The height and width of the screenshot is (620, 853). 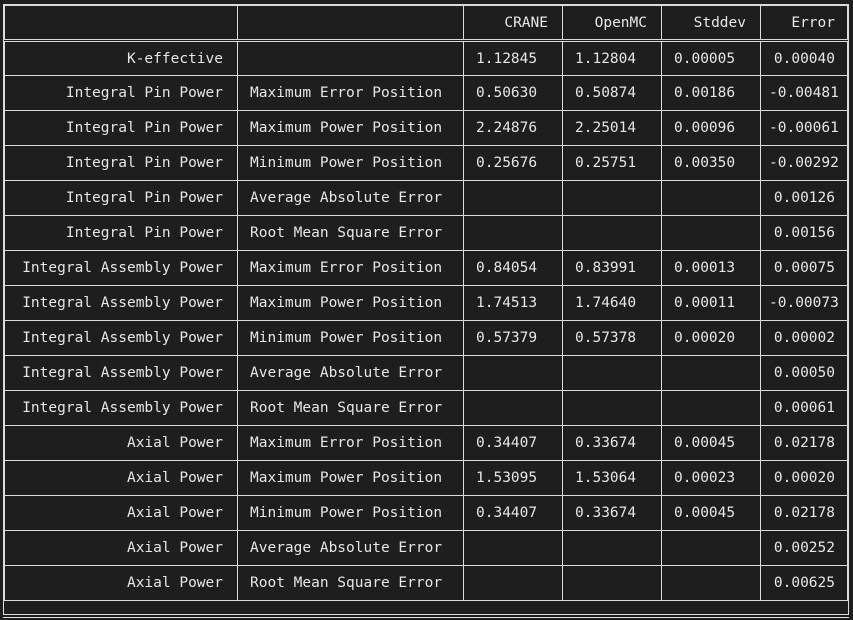 I want to click on header-location, so click(x=350, y=23).